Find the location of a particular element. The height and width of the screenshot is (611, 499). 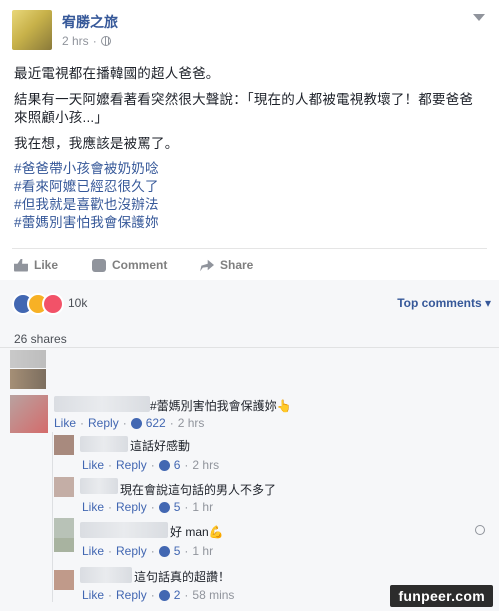

hashtag-2: #看來阿嬤已經忍很久了 is located at coordinates (251, 187).